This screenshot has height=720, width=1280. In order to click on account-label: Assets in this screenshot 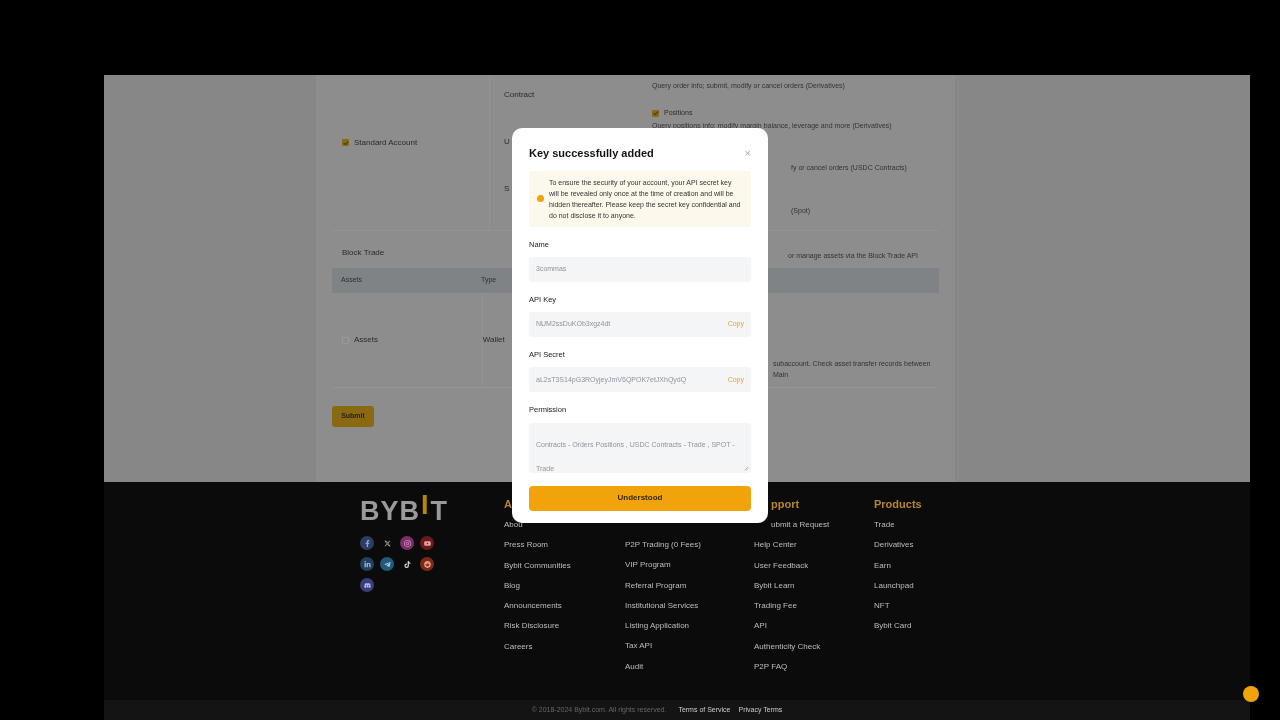, I will do `click(366, 340)`.